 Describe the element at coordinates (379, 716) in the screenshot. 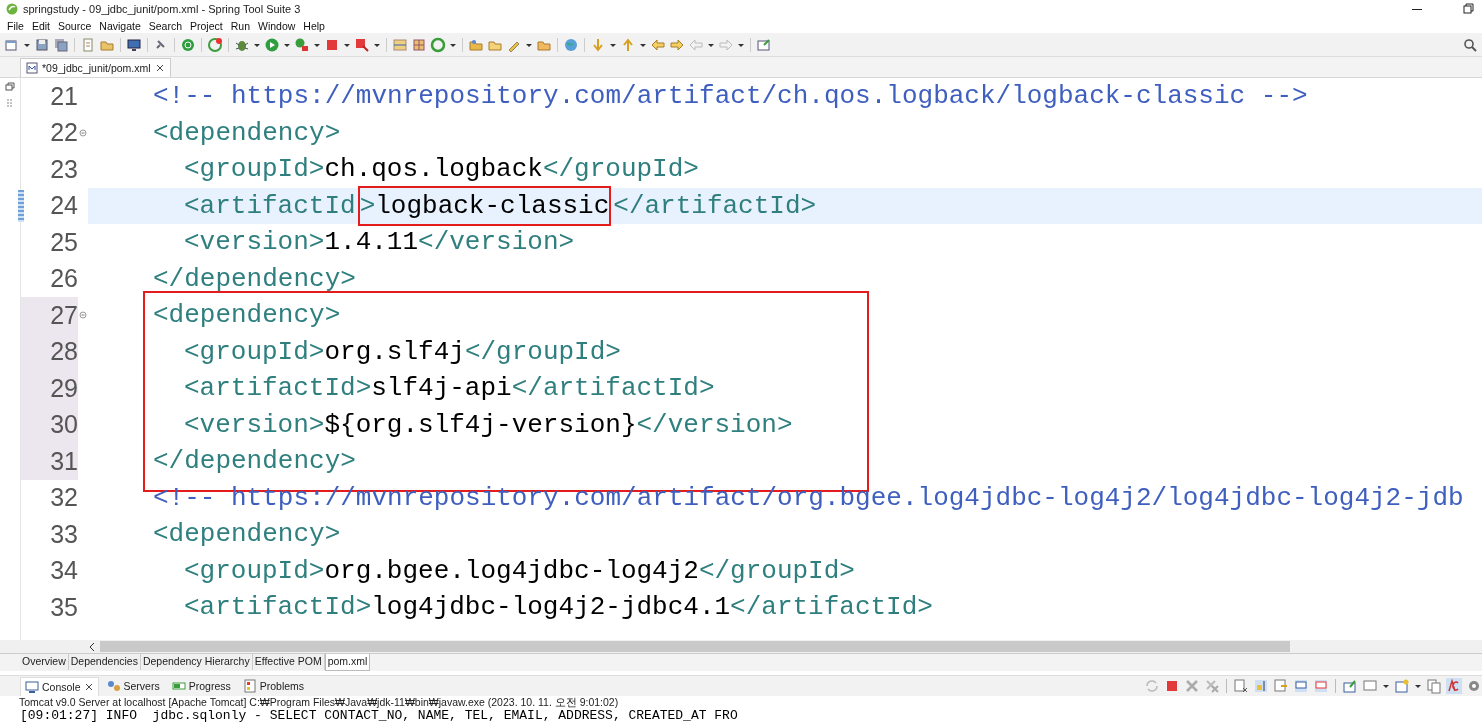

I see `console-output: [09:01:27] INFO jdbc.sqlonly - SELECT CONTACT_NO, NAME, TEL, EMAIL, ADDRESS, CREATED_AT FRO` at that location.